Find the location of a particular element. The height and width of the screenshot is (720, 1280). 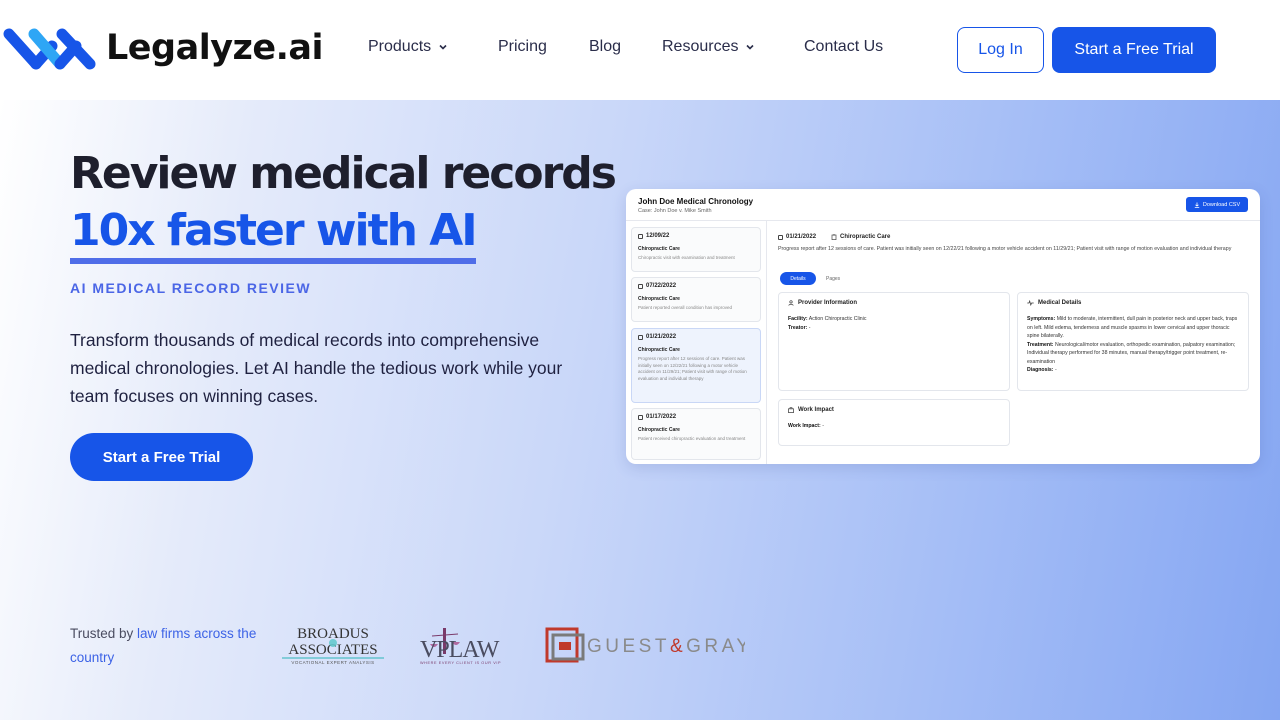

nav-products-label: Products is located at coordinates (400, 46).